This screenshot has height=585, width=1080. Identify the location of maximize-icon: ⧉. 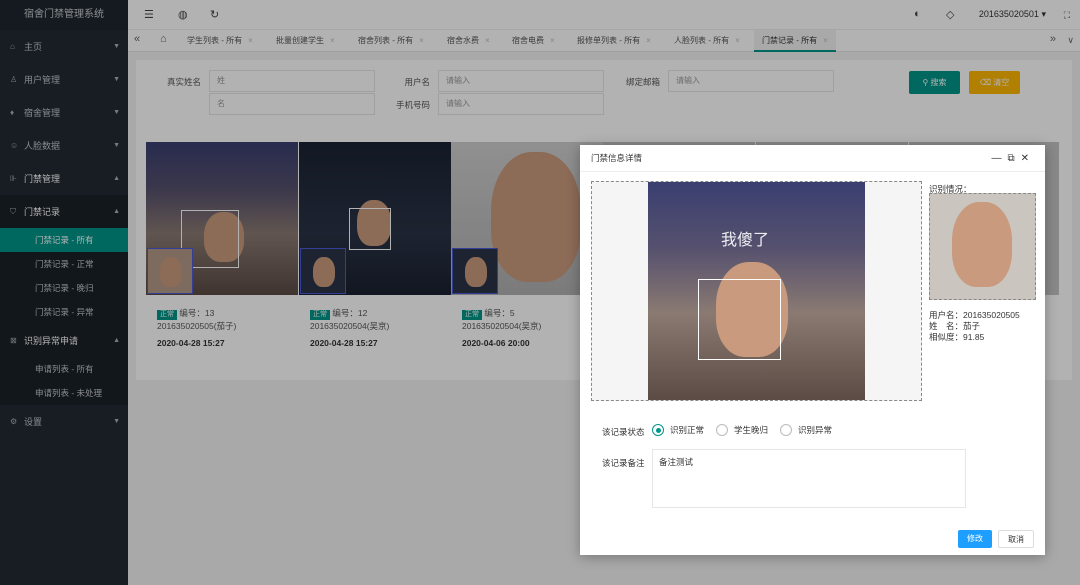
(1013, 158).